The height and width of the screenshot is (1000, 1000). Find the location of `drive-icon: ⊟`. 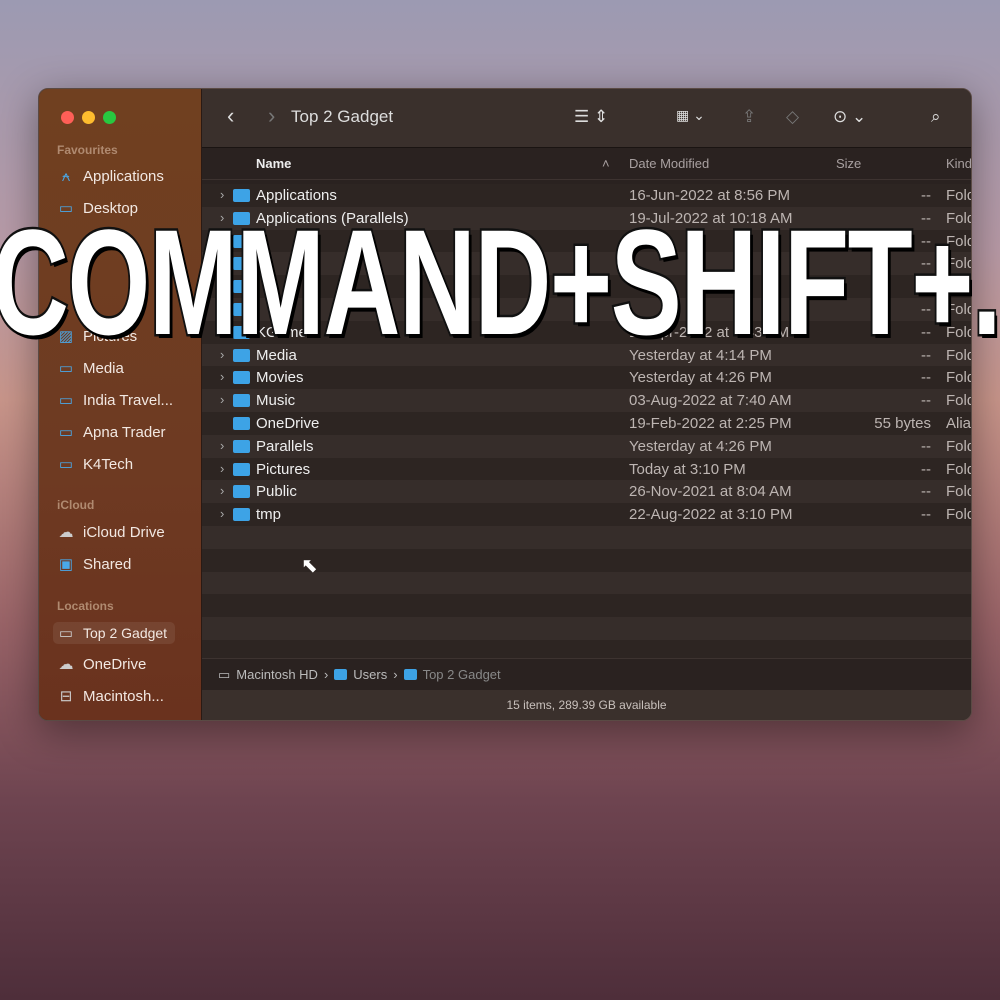

drive-icon: ⊟ is located at coordinates (66, 696).